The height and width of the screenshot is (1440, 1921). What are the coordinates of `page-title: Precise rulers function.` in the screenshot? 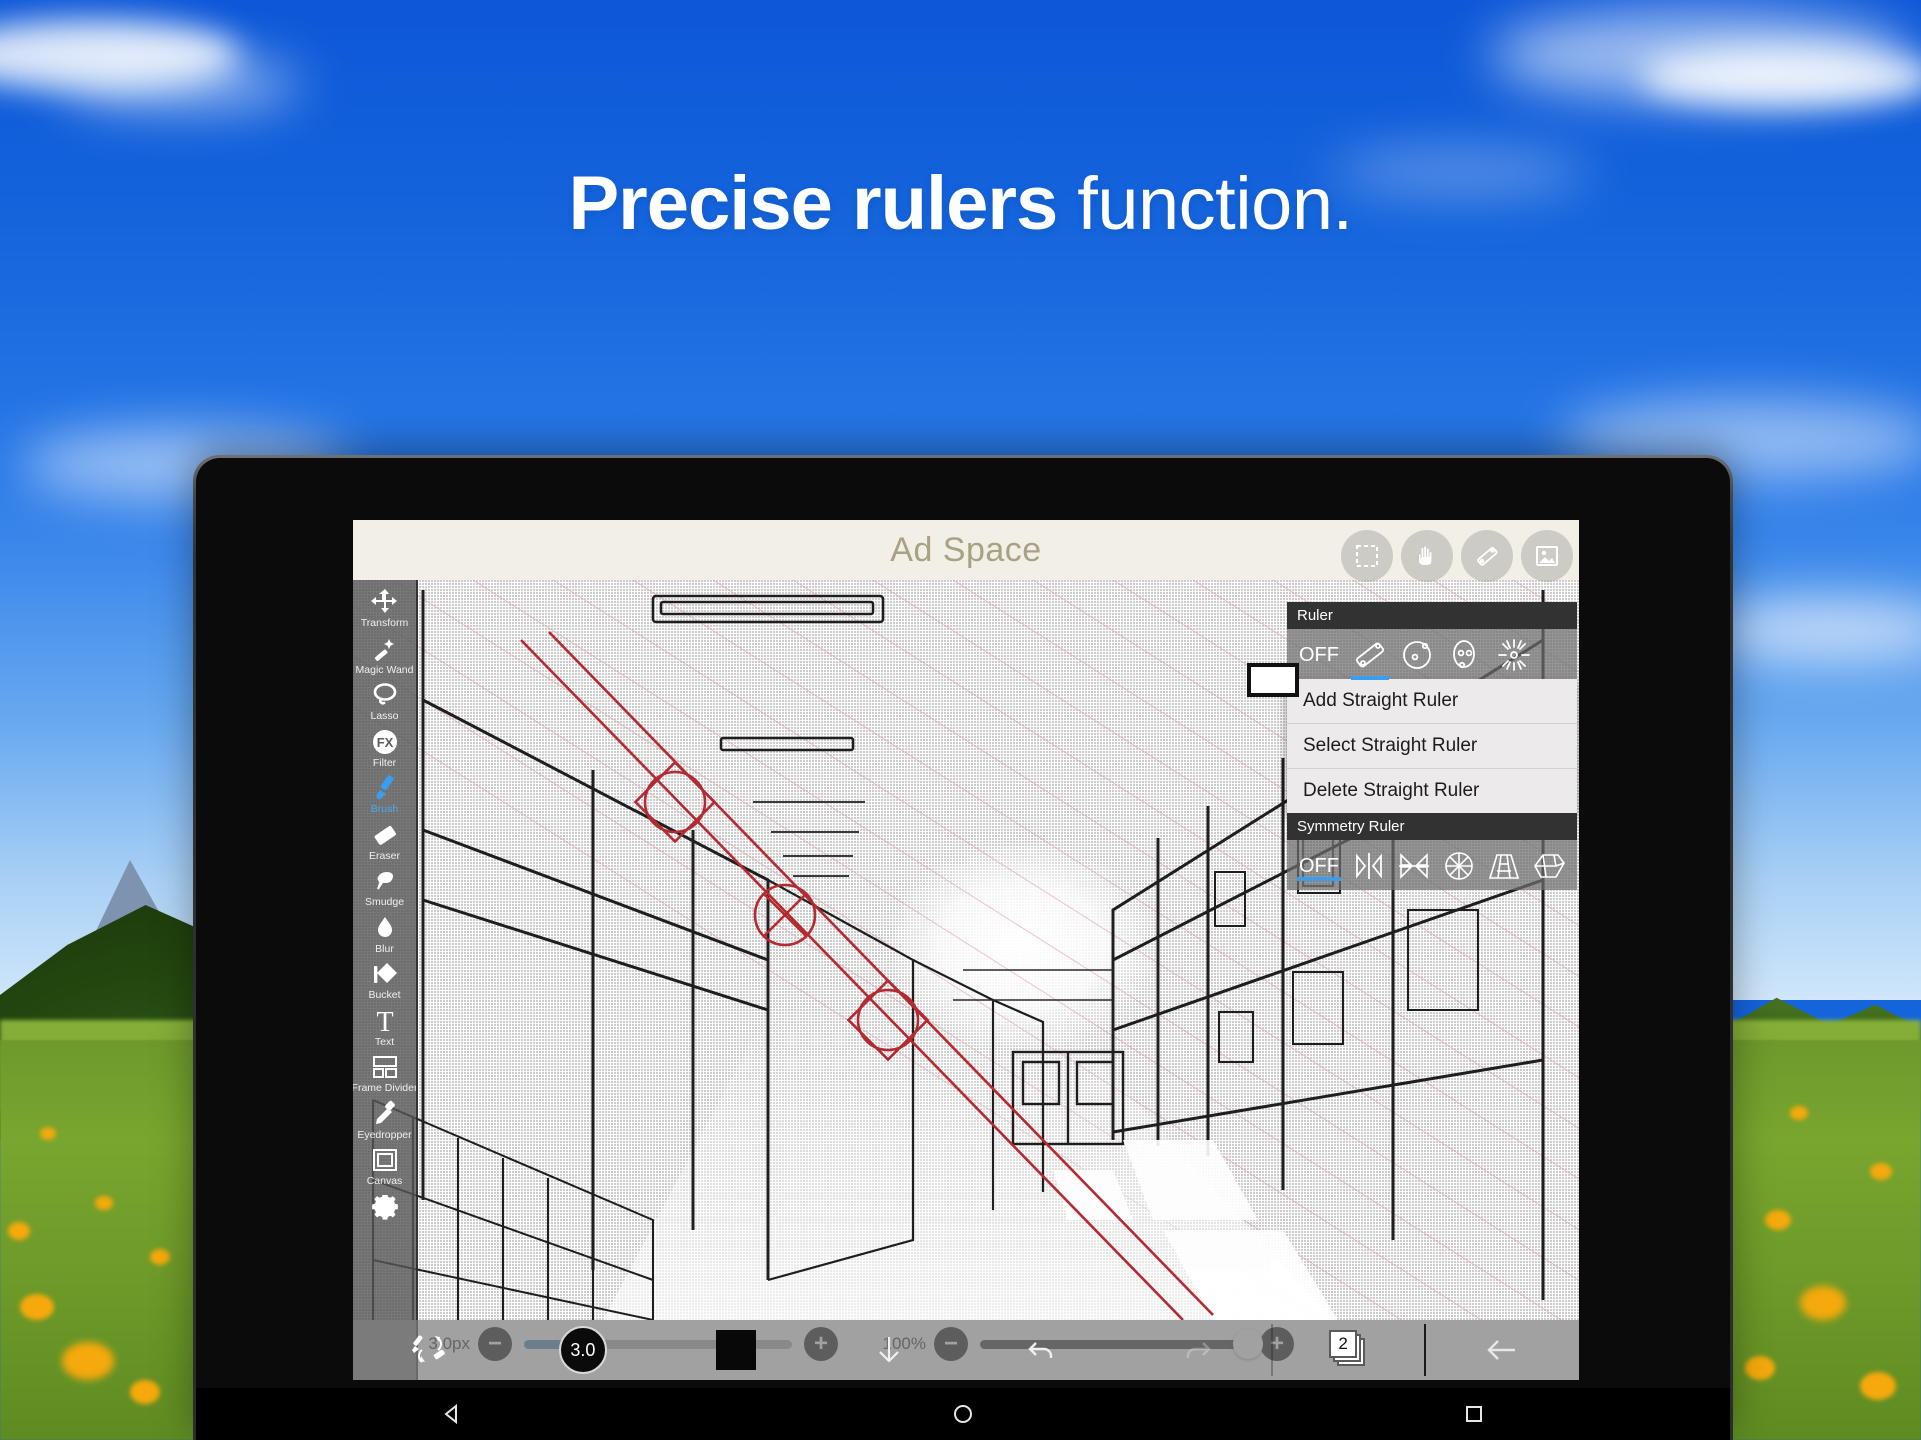 It's located at (960, 203).